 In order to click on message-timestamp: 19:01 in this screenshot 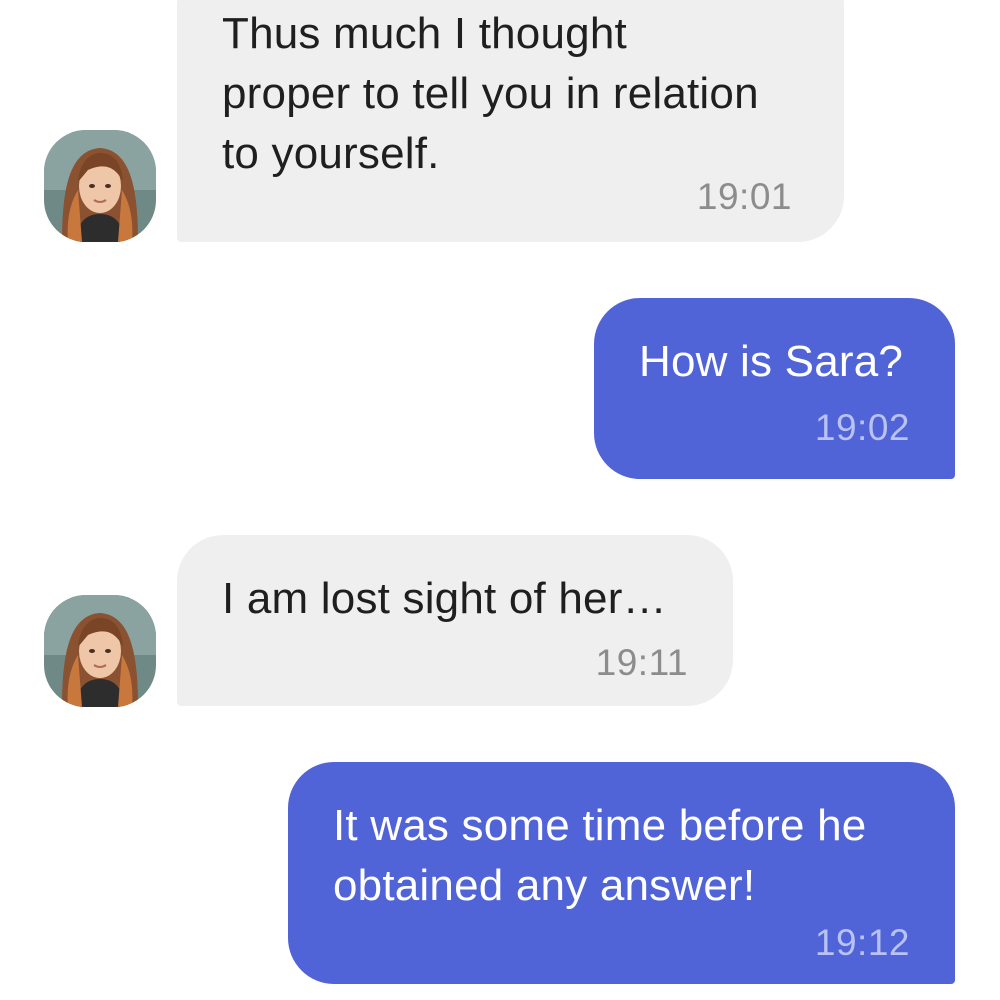, I will do `click(744, 196)`.